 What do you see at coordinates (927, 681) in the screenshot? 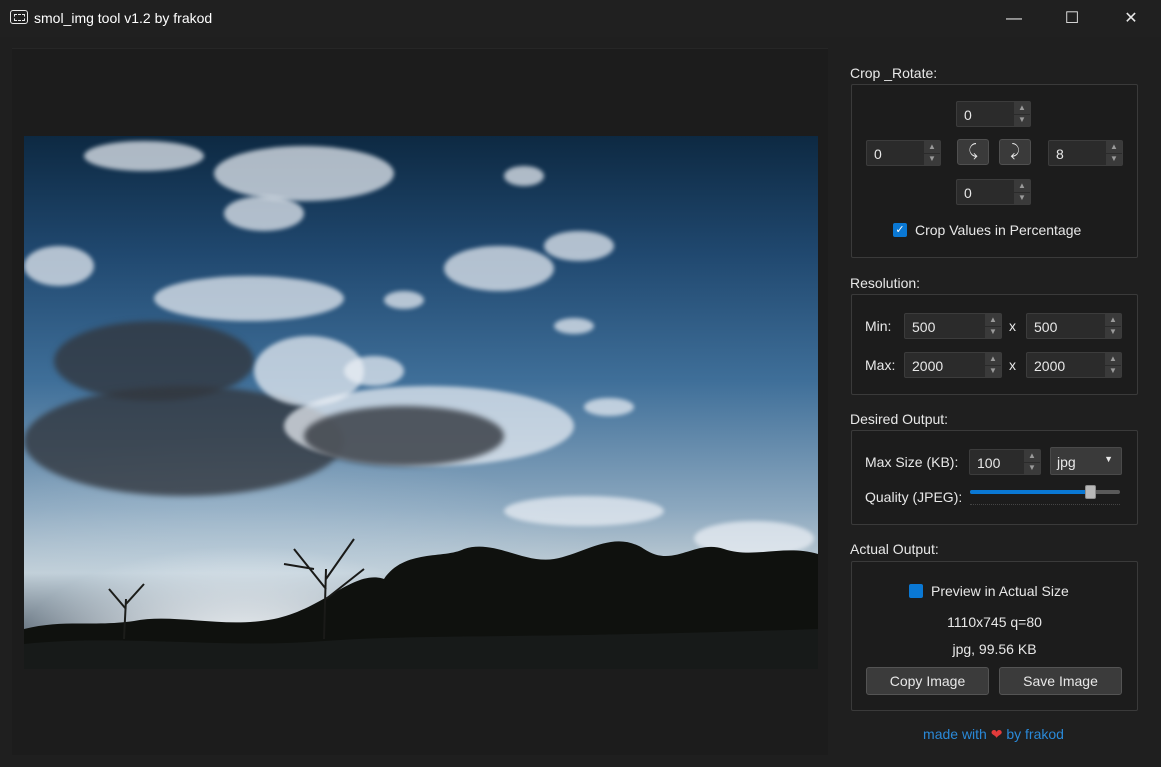
I see `copy-image-button: Copy Image` at bounding box center [927, 681].